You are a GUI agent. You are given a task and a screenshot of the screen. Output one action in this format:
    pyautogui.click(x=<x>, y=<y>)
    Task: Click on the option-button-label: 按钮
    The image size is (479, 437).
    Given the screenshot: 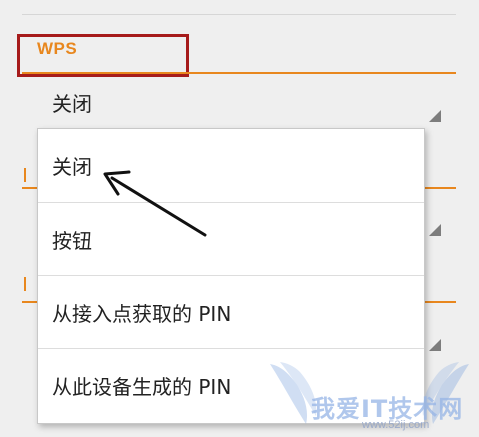 What is the action you would take?
    pyautogui.click(x=72, y=240)
    